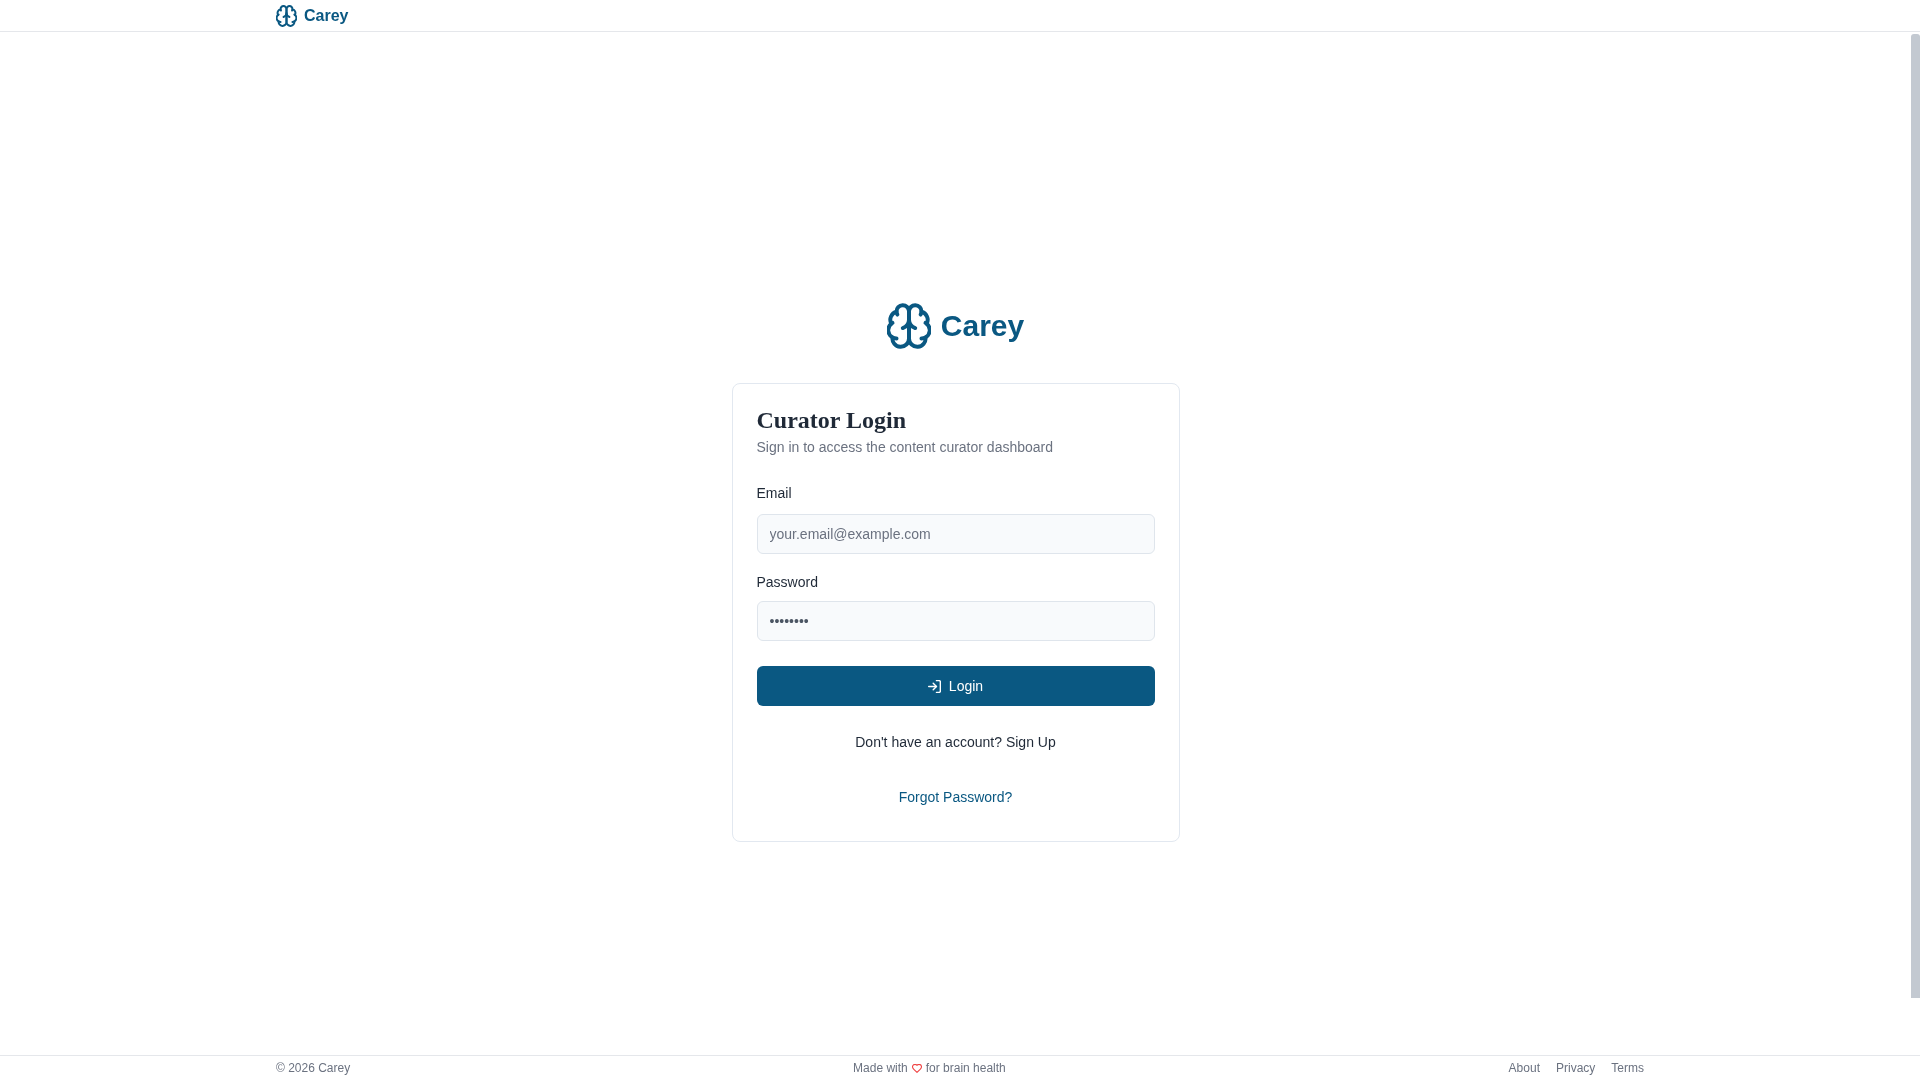  I want to click on footer-link: Terms, so click(1627, 1068).